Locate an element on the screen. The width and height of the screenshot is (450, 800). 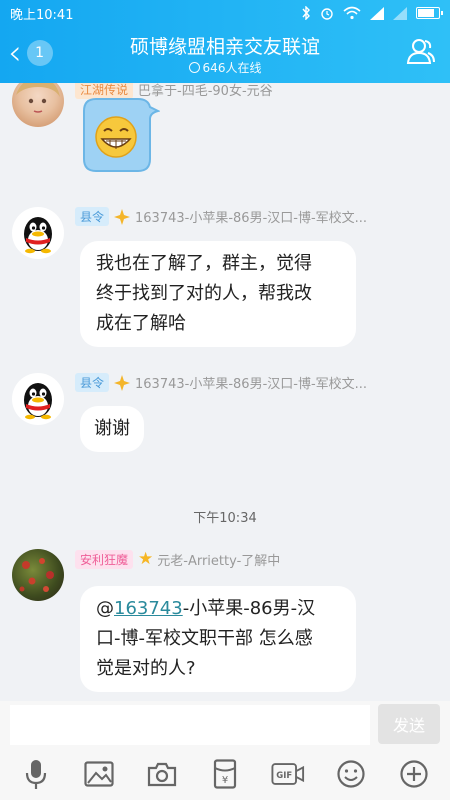
sender-name: 元老-Arrietty-了解中 is located at coordinates (219, 561).